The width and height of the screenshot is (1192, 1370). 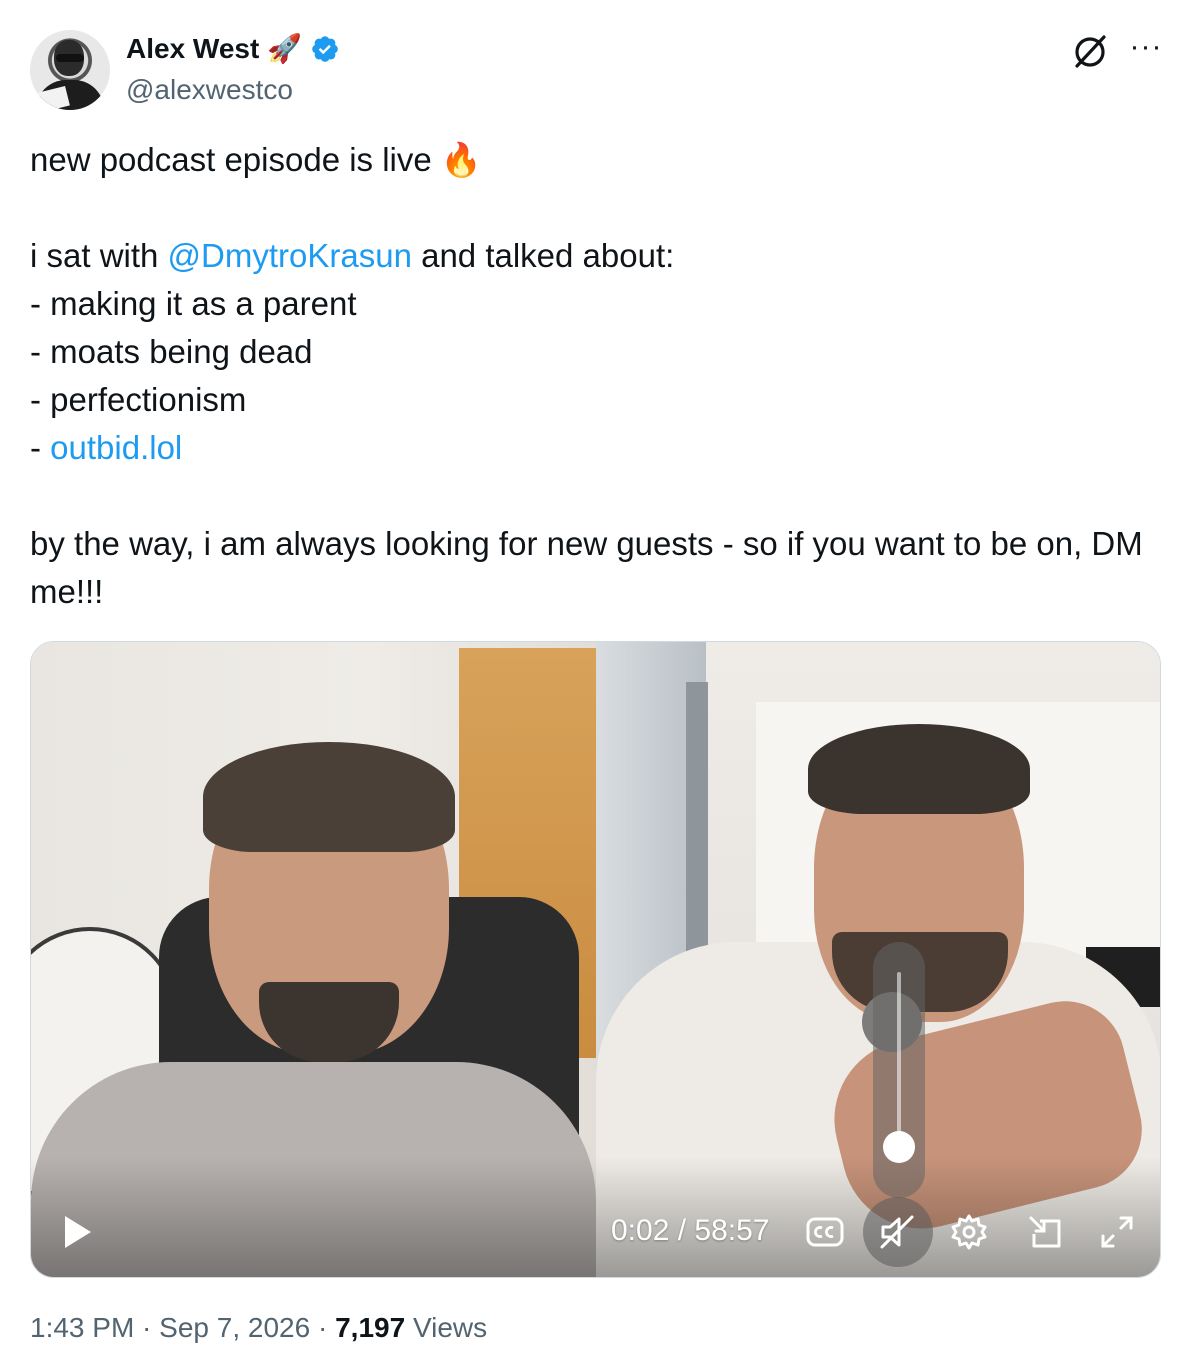 What do you see at coordinates (70, 70) in the screenshot?
I see `avatar` at bounding box center [70, 70].